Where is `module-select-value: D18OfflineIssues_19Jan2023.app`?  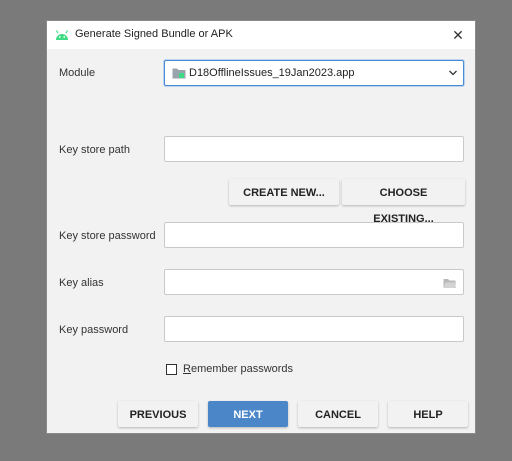
module-select-value: D18OfflineIssues_19Jan2023.app is located at coordinates (272, 73).